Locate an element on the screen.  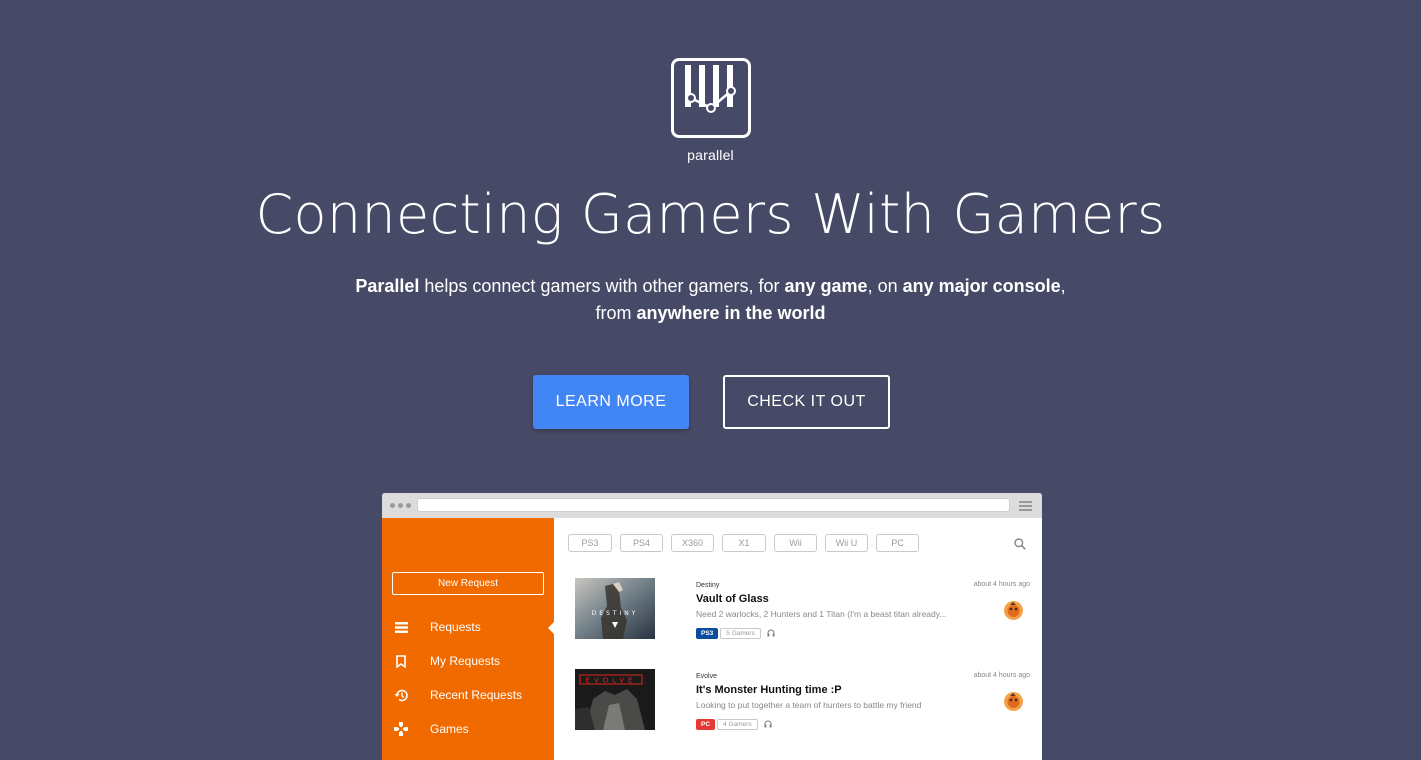
filter-wii: Wii is located at coordinates (795, 543).